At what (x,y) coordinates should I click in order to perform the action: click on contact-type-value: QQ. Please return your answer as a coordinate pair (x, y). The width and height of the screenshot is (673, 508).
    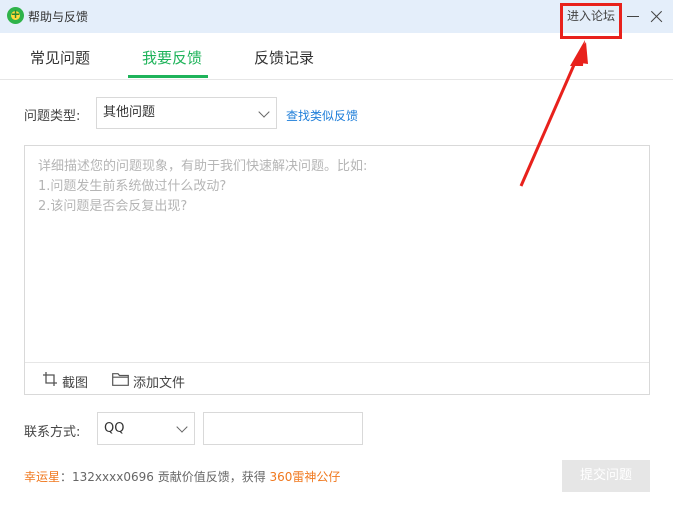
    Looking at the image, I should click on (114, 428).